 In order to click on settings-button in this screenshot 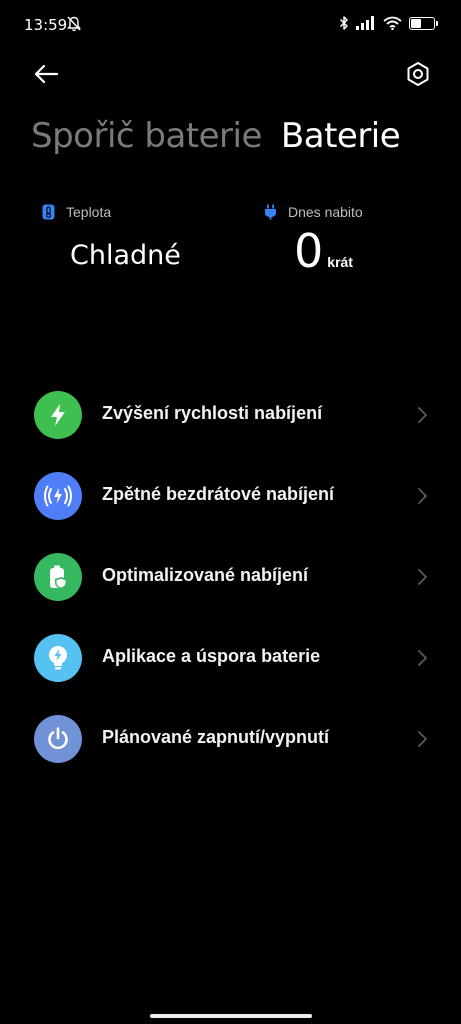, I will do `click(418, 74)`.